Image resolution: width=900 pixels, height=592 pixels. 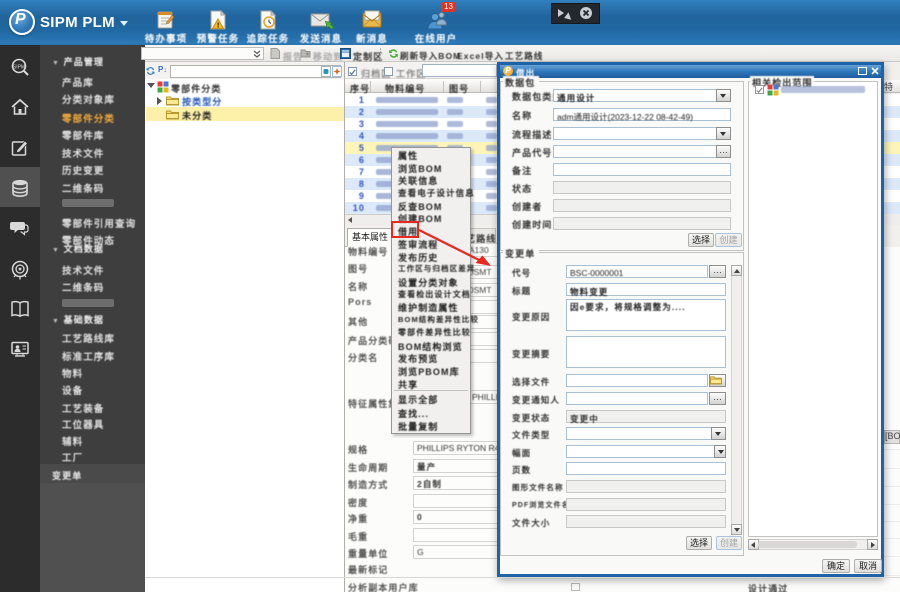 I want to click on svg-text: SIPM, so click(x=19, y=68).